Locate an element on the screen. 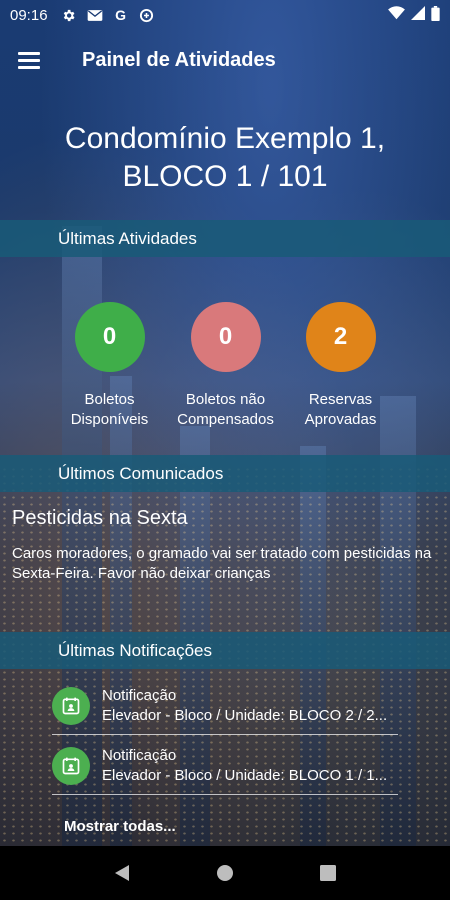  status-time: 09:16 is located at coordinates (29, 15).